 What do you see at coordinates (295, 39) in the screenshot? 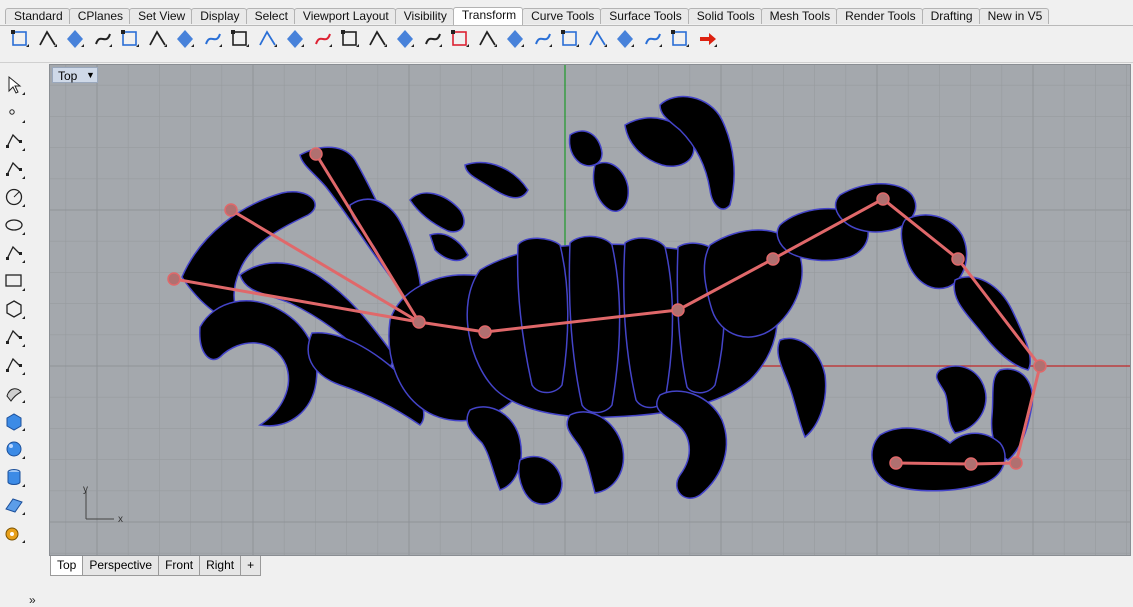
I see `plane-icon` at bounding box center [295, 39].